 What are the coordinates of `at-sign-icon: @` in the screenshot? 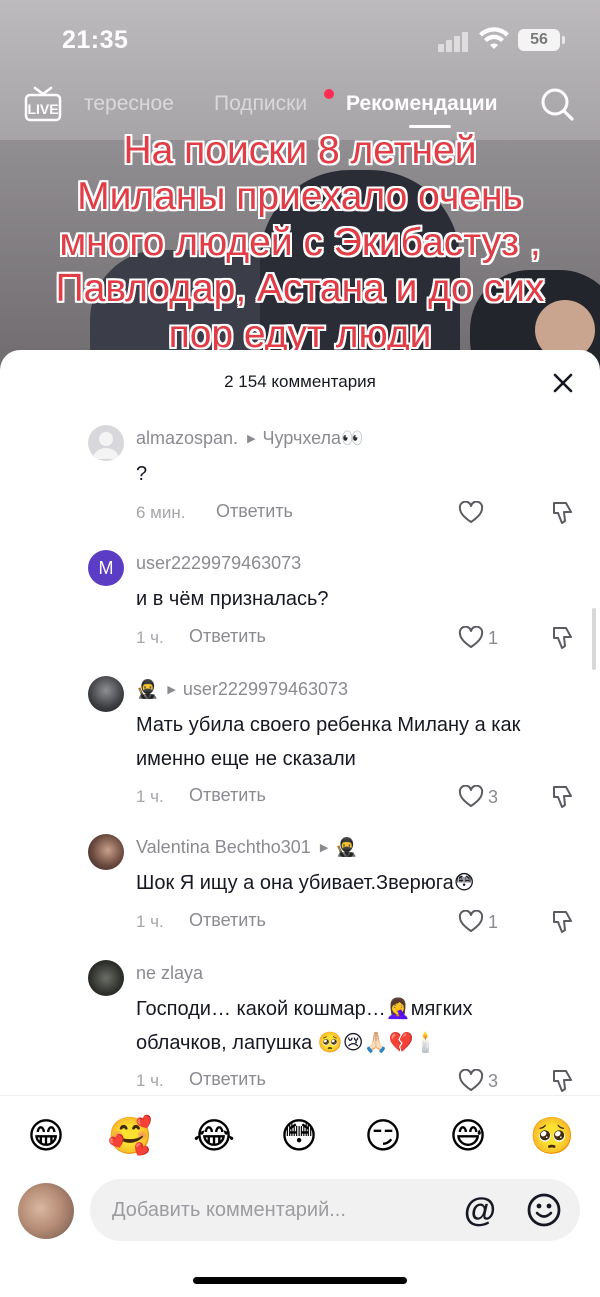 It's located at (480, 1209).